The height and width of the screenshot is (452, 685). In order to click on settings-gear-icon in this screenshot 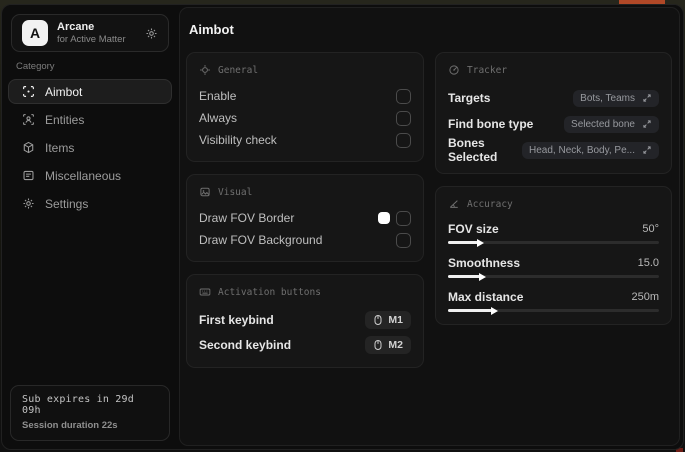, I will do `click(151, 33)`.